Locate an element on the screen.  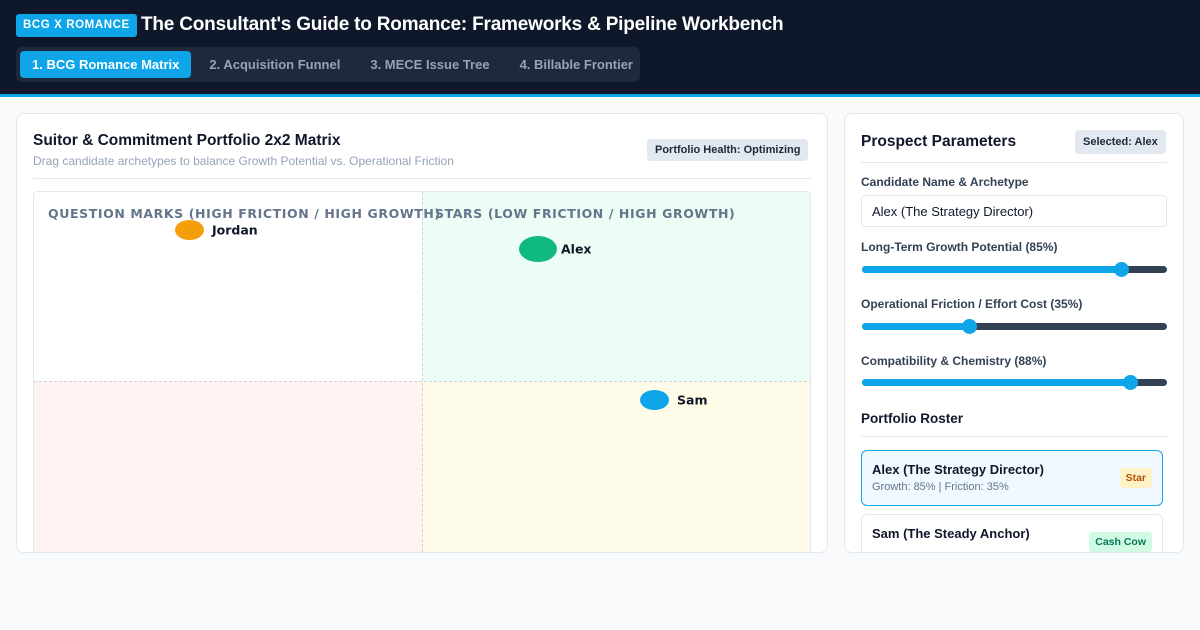
roster-item-name: Alex (The Strategy Director) is located at coordinates (958, 469).